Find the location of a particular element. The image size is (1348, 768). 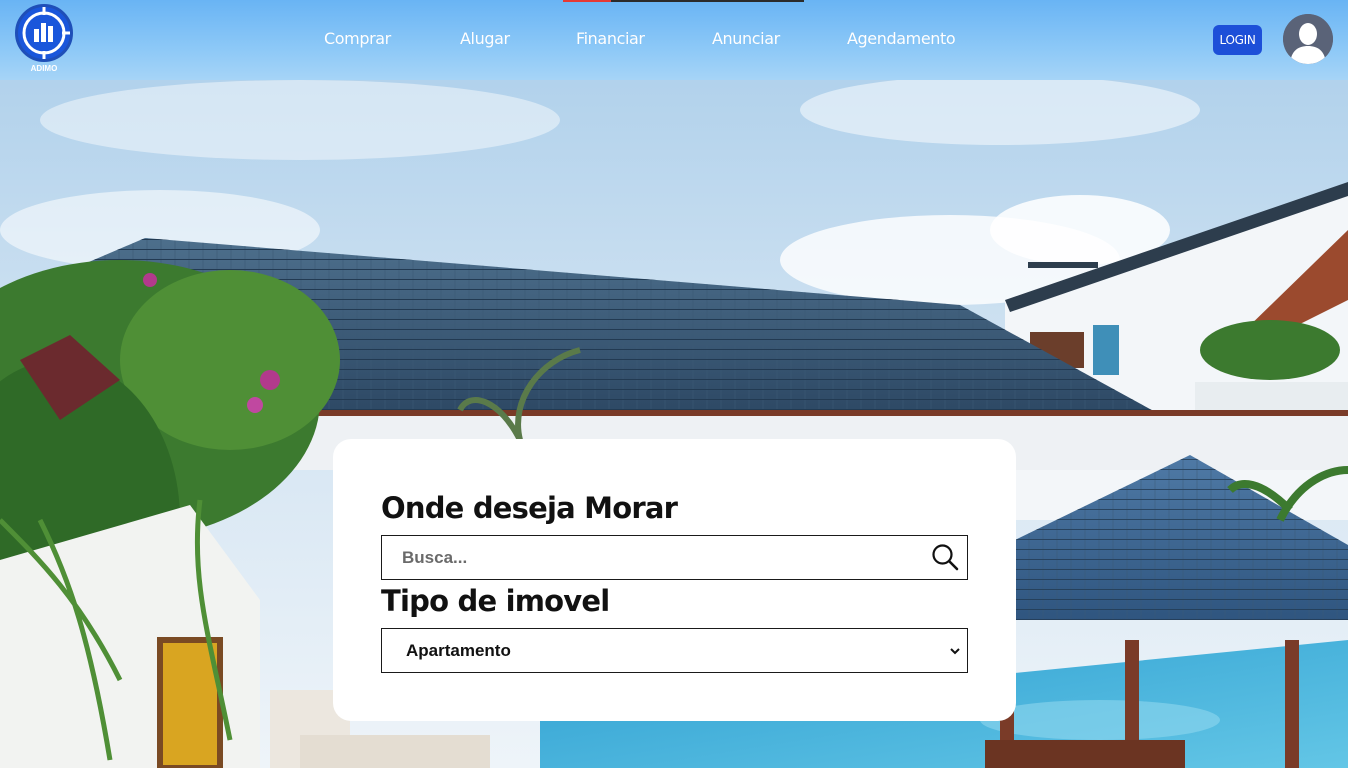

nav-item-alugar: Alugar is located at coordinates (485, 38).